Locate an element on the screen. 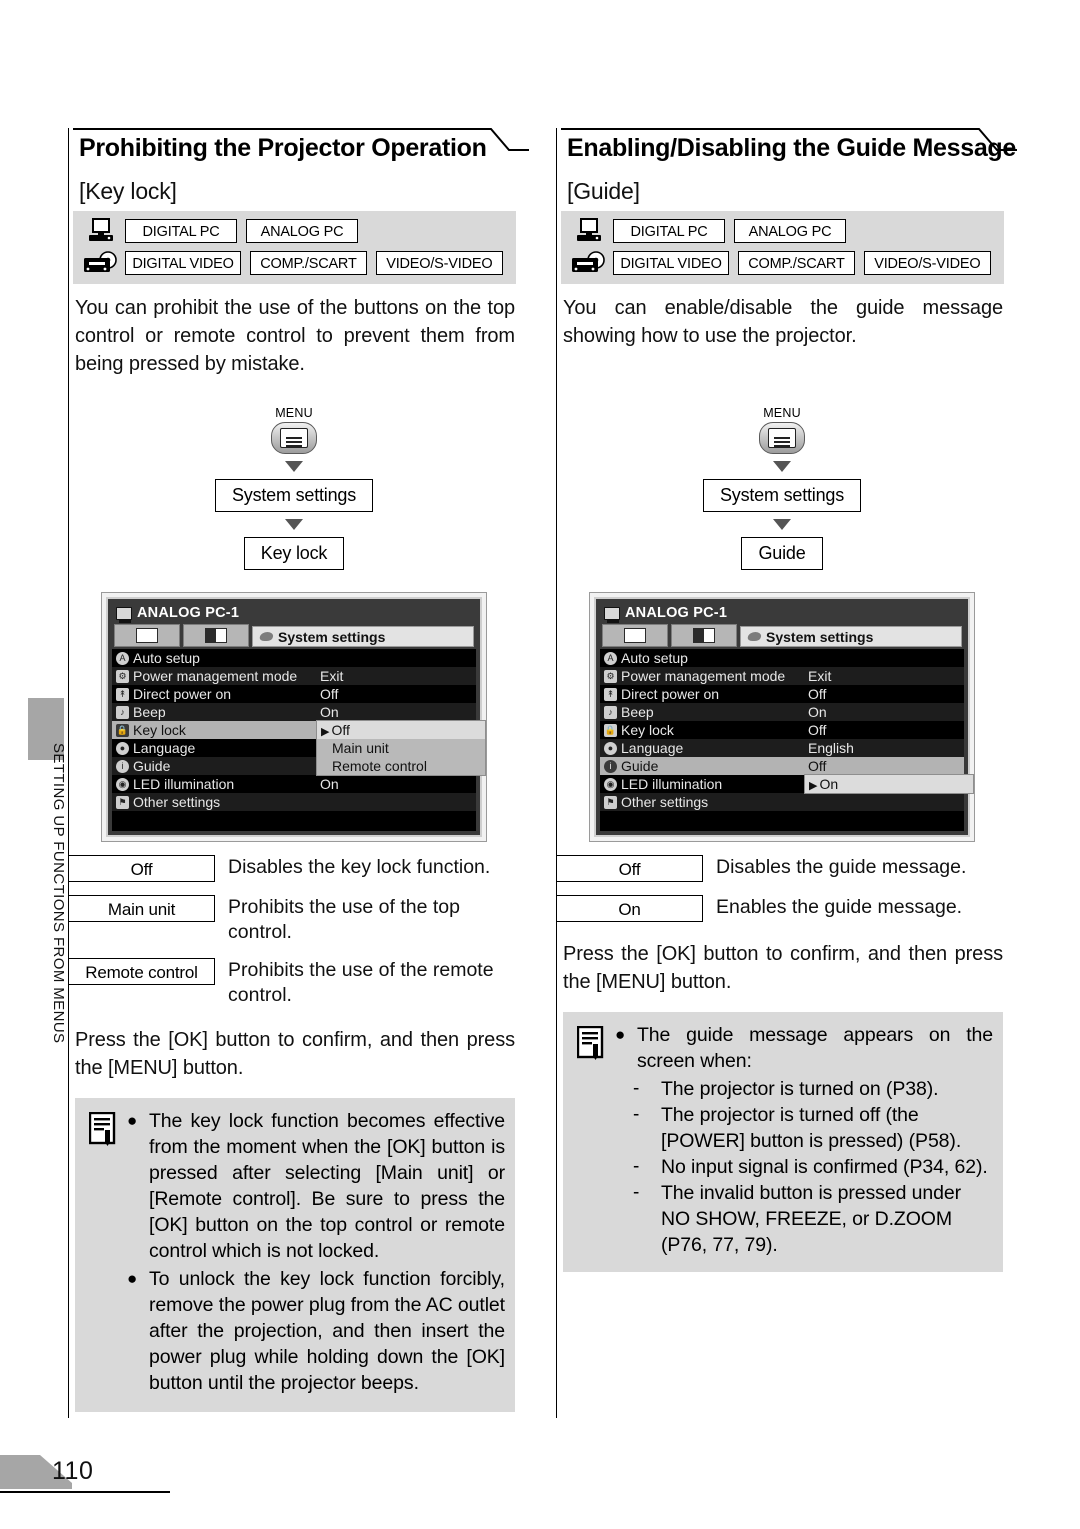 The height and width of the screenshot is (1529, 1080). option-row: Off Disables the key lock function. is located at coordinates (294, 868).